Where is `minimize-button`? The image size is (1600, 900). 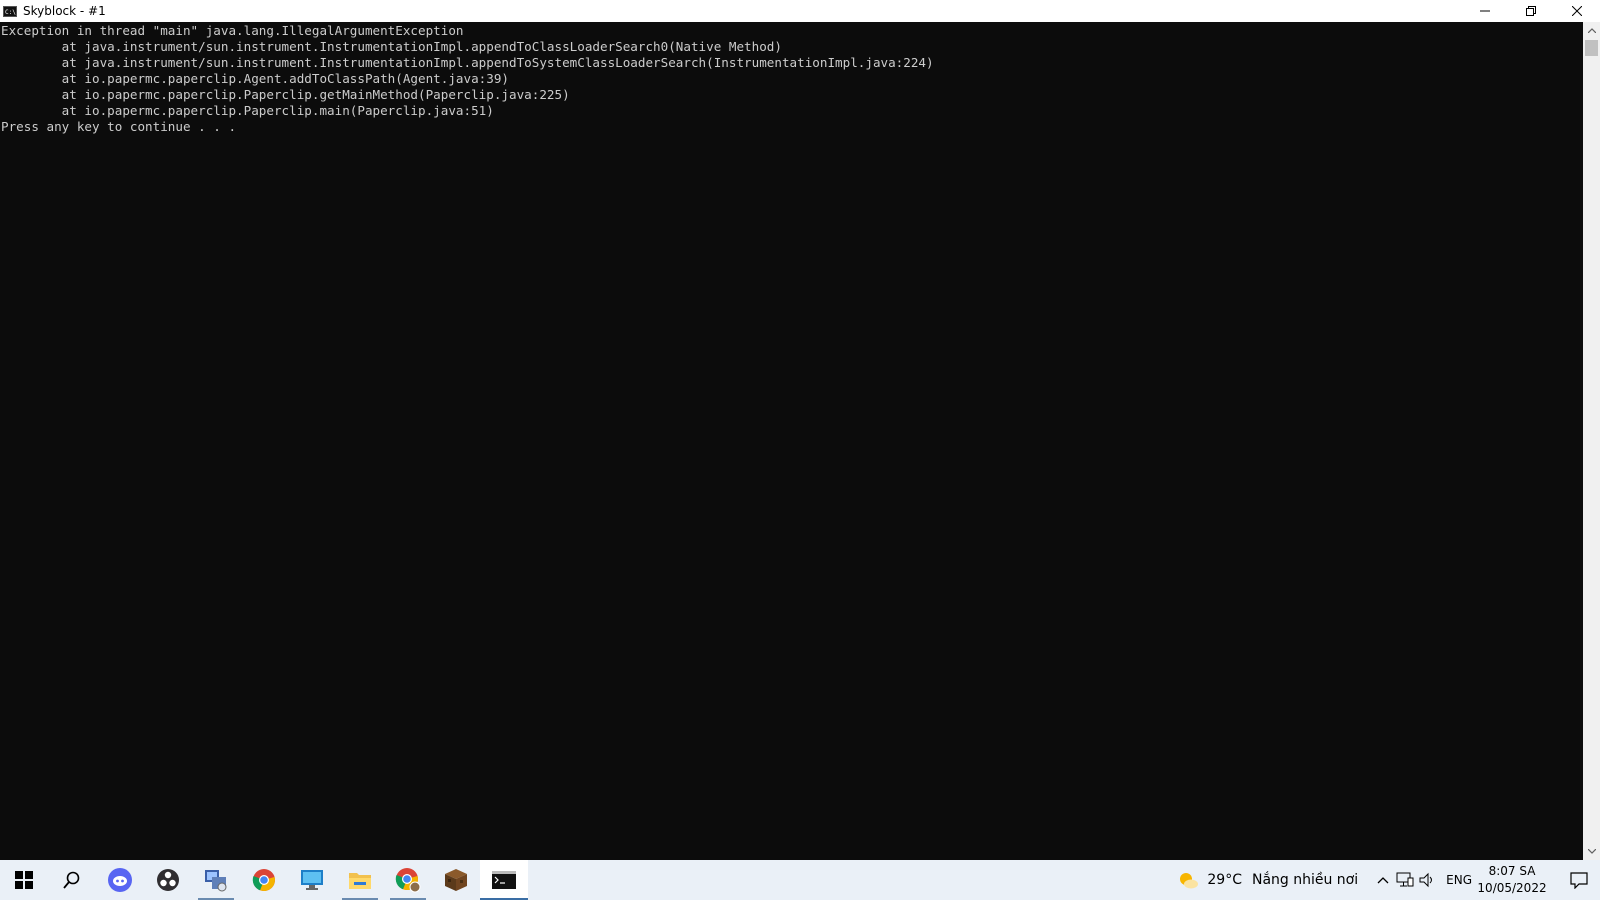
minimize-button is located at coordinates (1485, 11).